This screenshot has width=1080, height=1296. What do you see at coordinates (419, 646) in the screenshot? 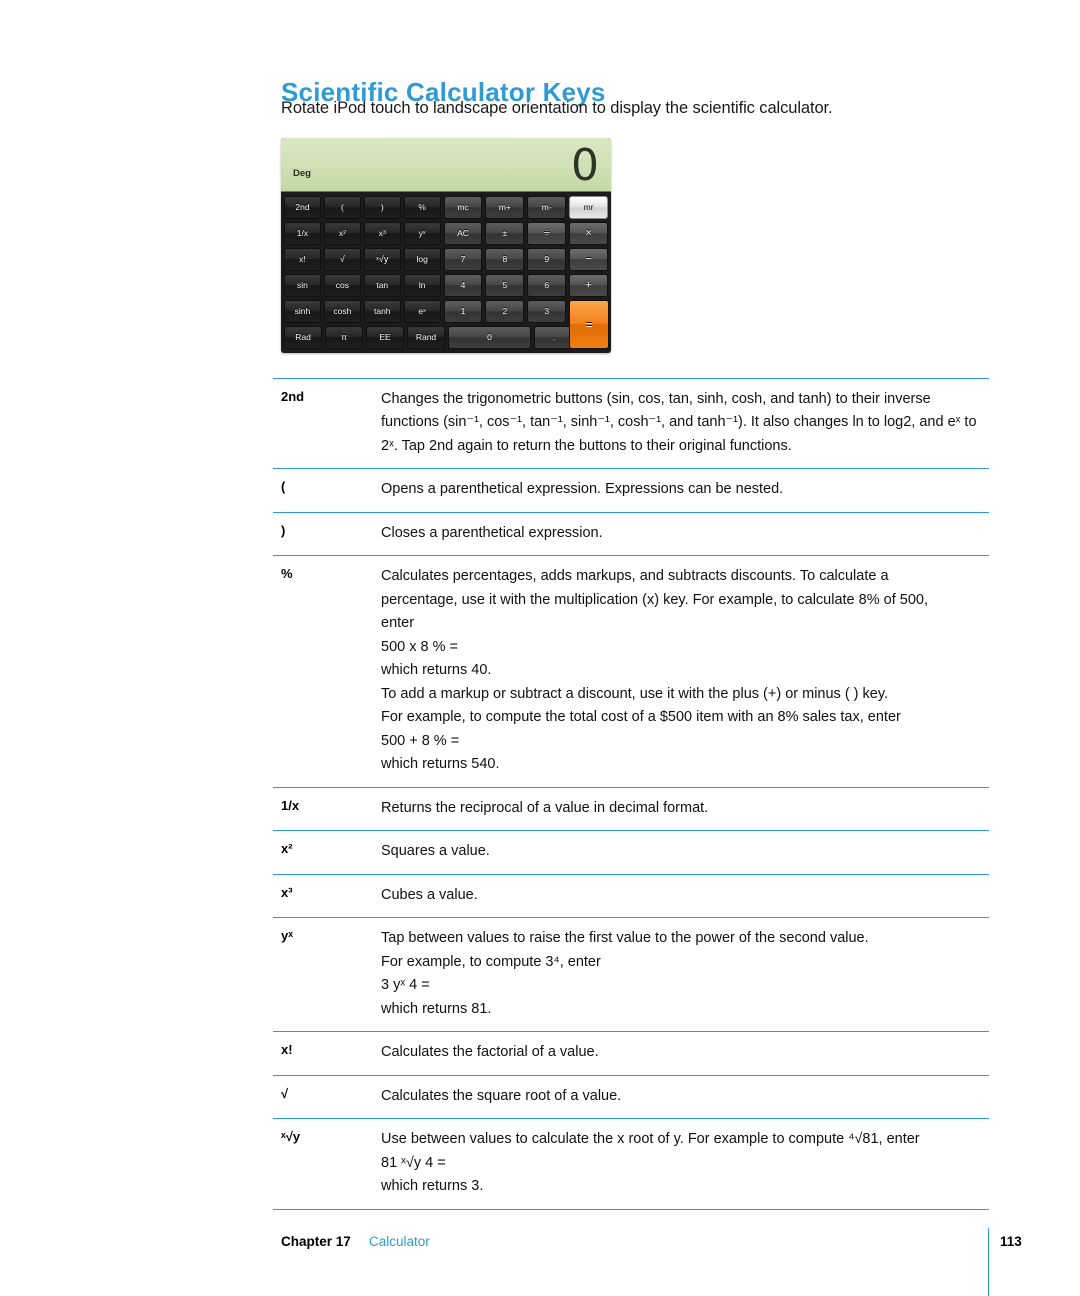
I see `desc-line: 500 x 8 % =` at bounding box center [419, 646].